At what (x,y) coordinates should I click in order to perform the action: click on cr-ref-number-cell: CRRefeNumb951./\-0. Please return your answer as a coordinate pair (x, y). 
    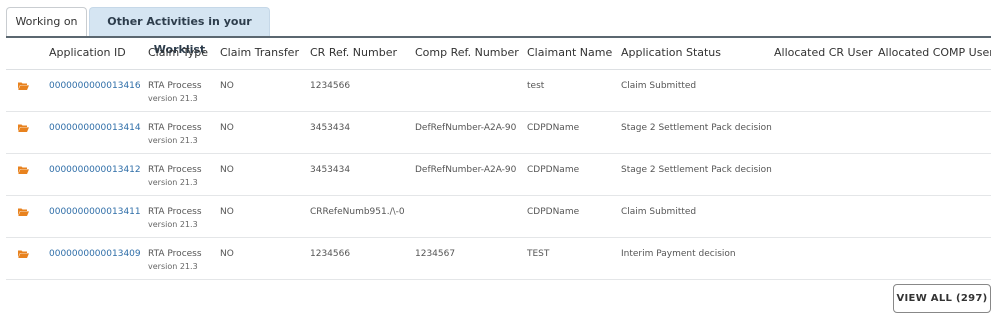
    Looking at the image, I should click on (360, 216).